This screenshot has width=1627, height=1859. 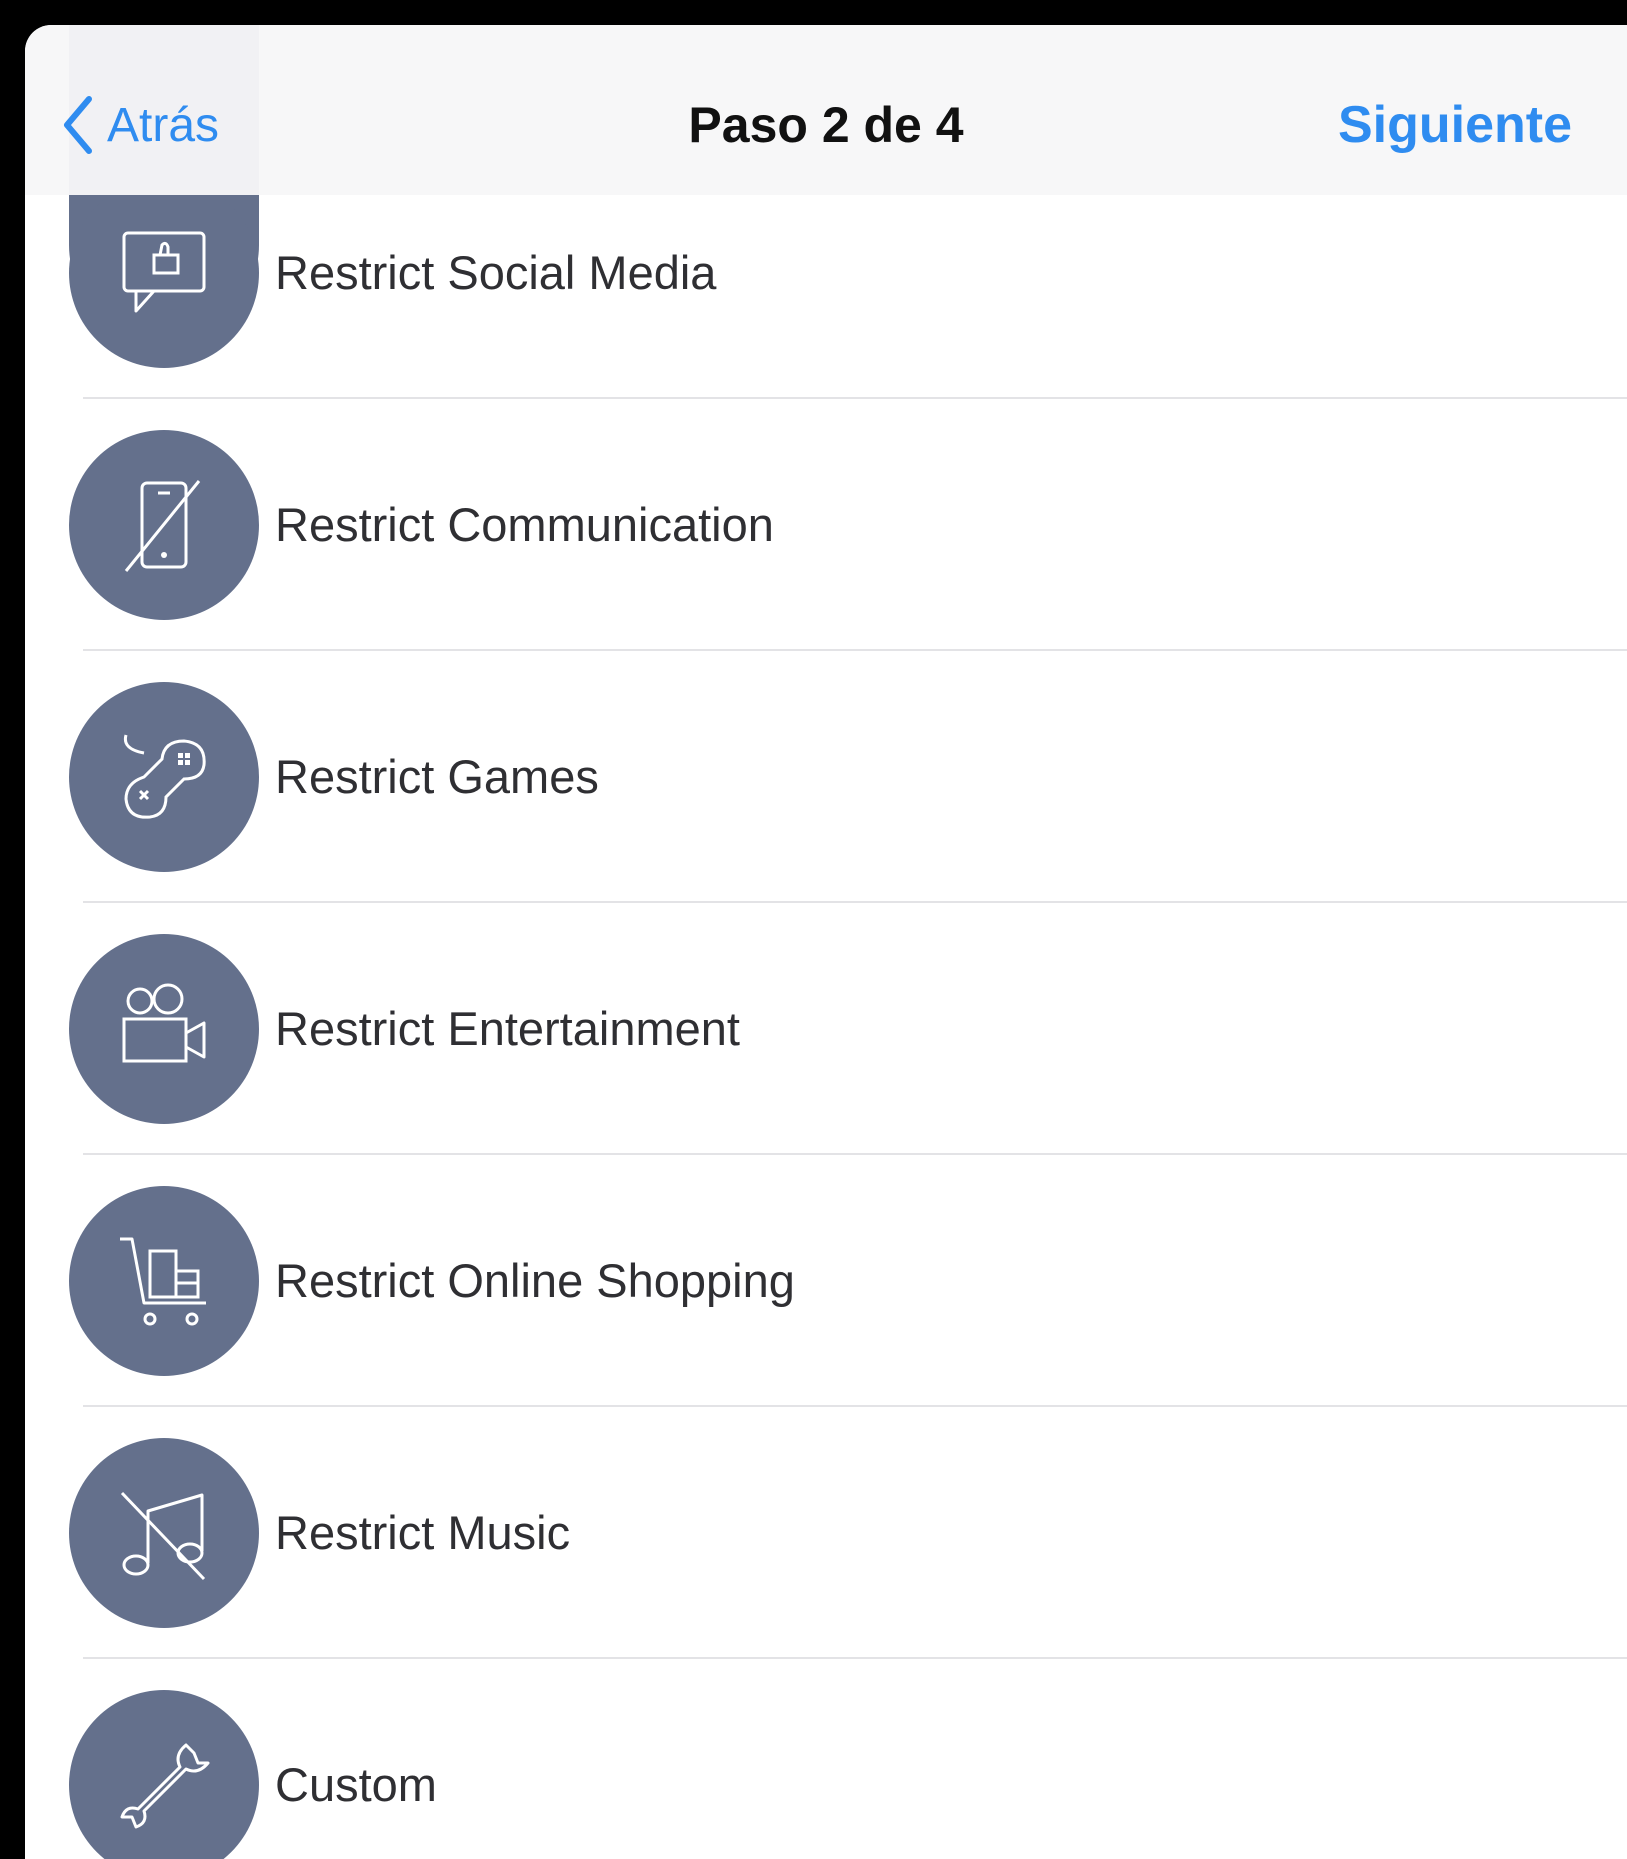 I want to click on option-label: Custom, so click(x=356, y=1784).